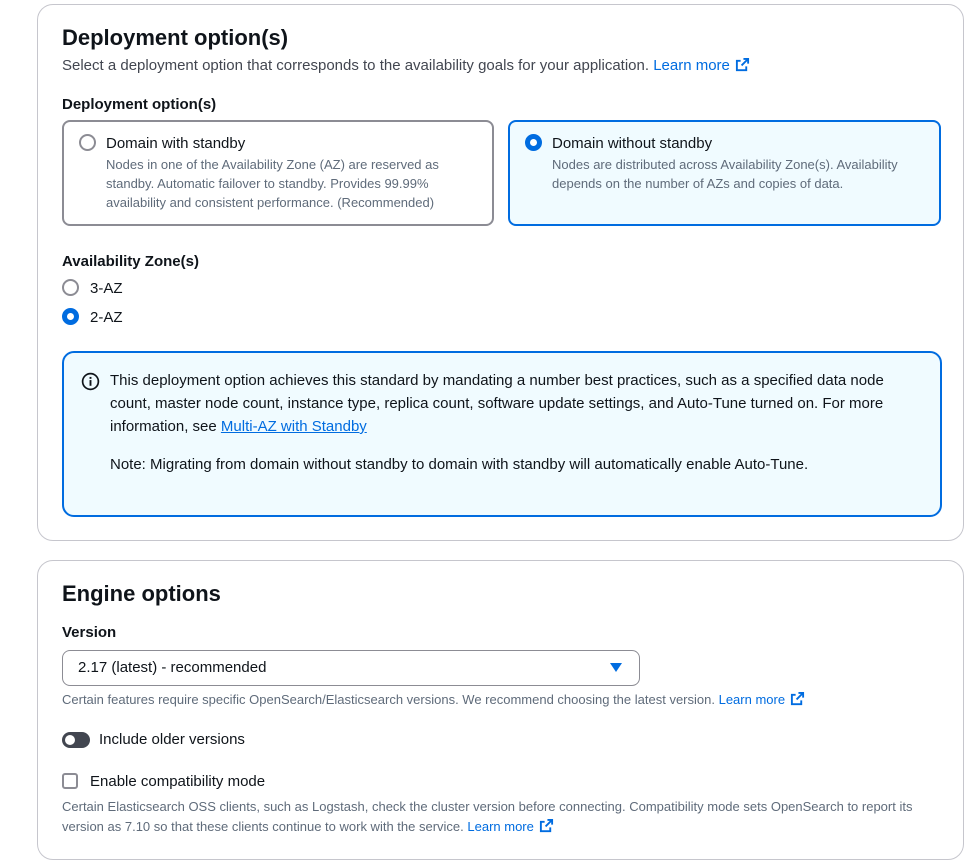 This screenshot has width=975, height=868. What do you see at coordinates (177, 781) in the screenshot?
I see `compatibility-mode-label: Enable compatibility mode` at bounding box center [177, 781].